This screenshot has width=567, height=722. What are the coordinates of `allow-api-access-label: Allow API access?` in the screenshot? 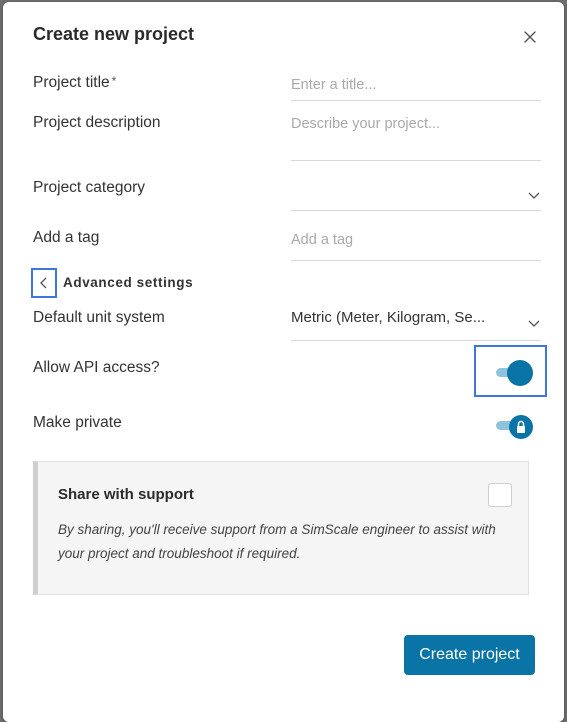 It's located at (96, 367).